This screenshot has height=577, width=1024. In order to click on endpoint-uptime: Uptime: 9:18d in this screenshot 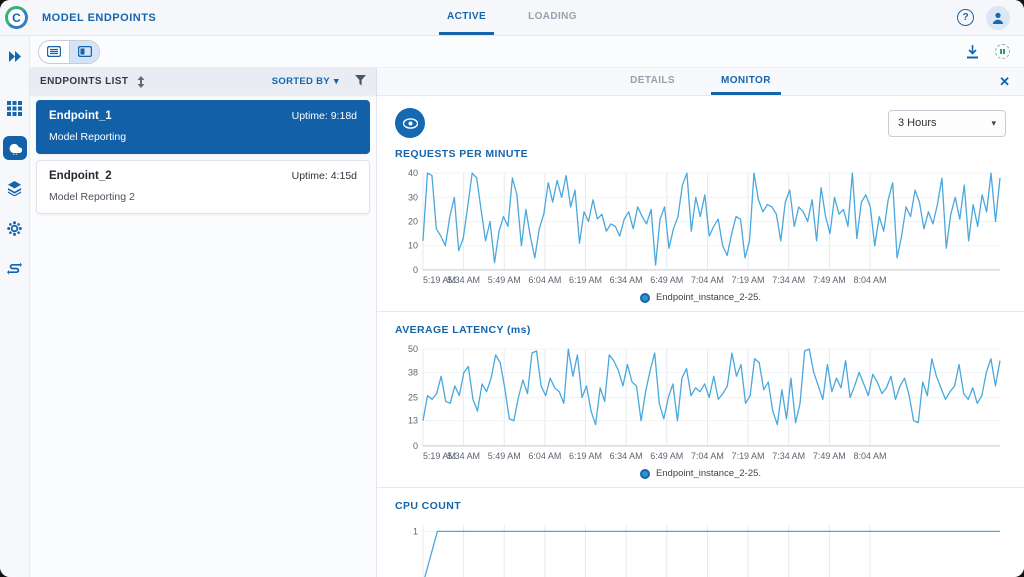, I will do `click(324, 116)`.